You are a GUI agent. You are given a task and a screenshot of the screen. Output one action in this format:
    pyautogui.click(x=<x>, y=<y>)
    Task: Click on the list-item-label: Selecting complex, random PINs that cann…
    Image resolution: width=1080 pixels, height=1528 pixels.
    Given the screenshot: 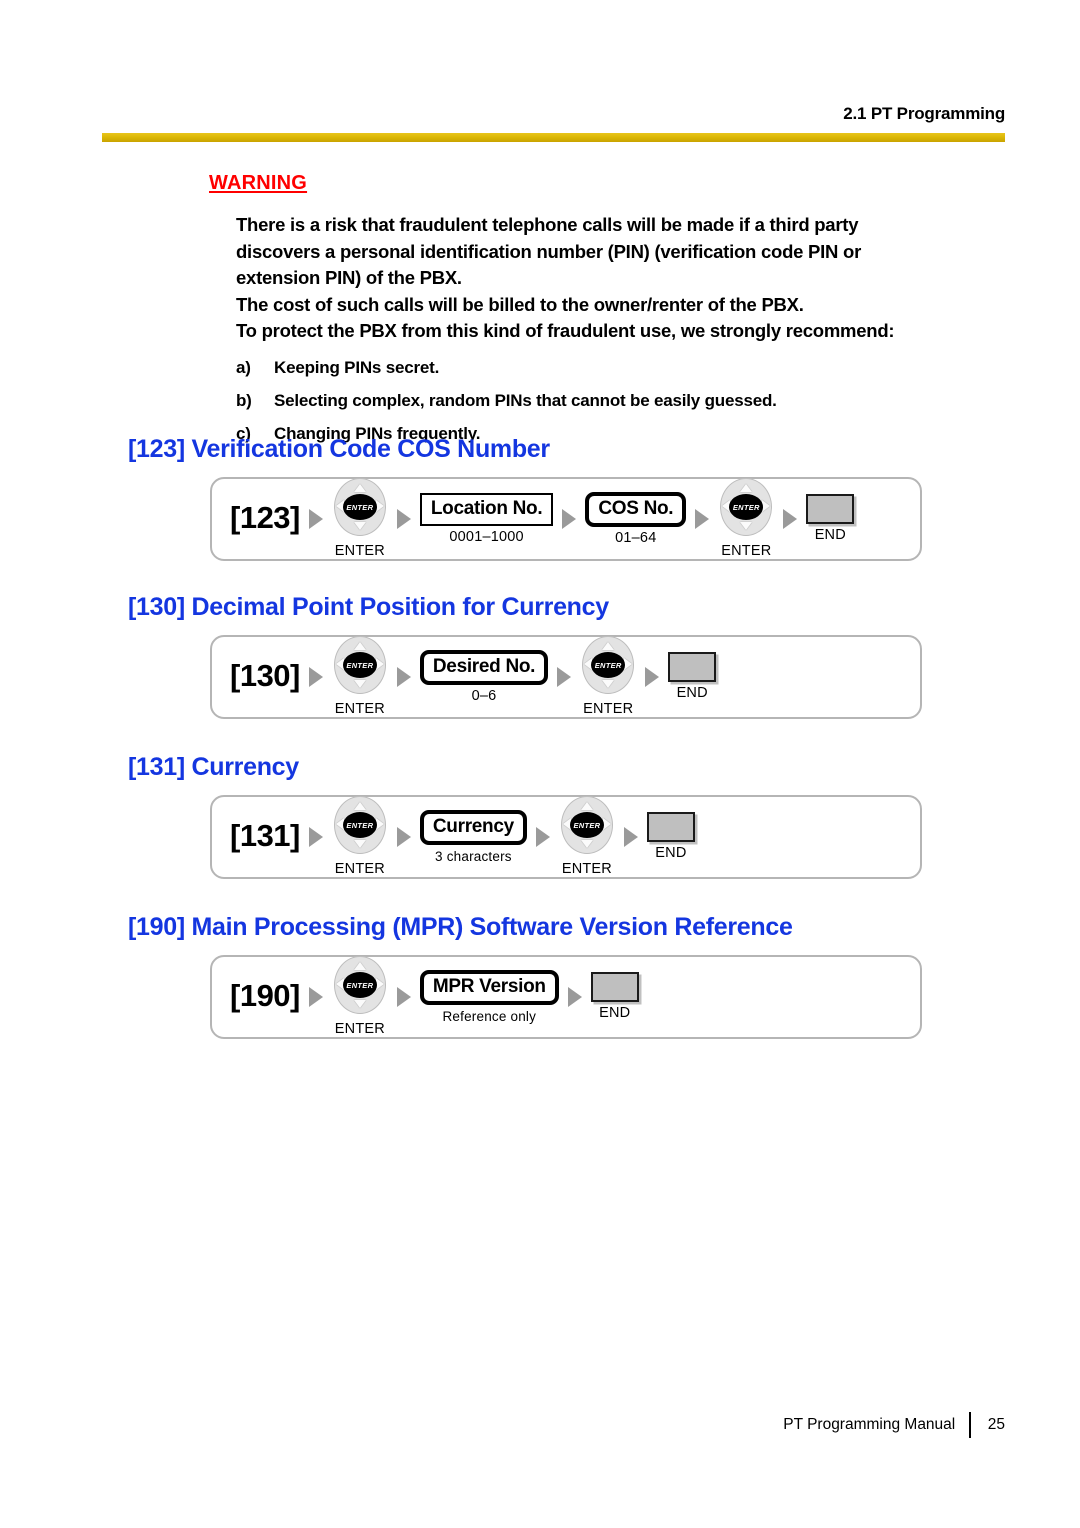 What is the action you would take?
    pyautogui.click(x=525, y=400)
    